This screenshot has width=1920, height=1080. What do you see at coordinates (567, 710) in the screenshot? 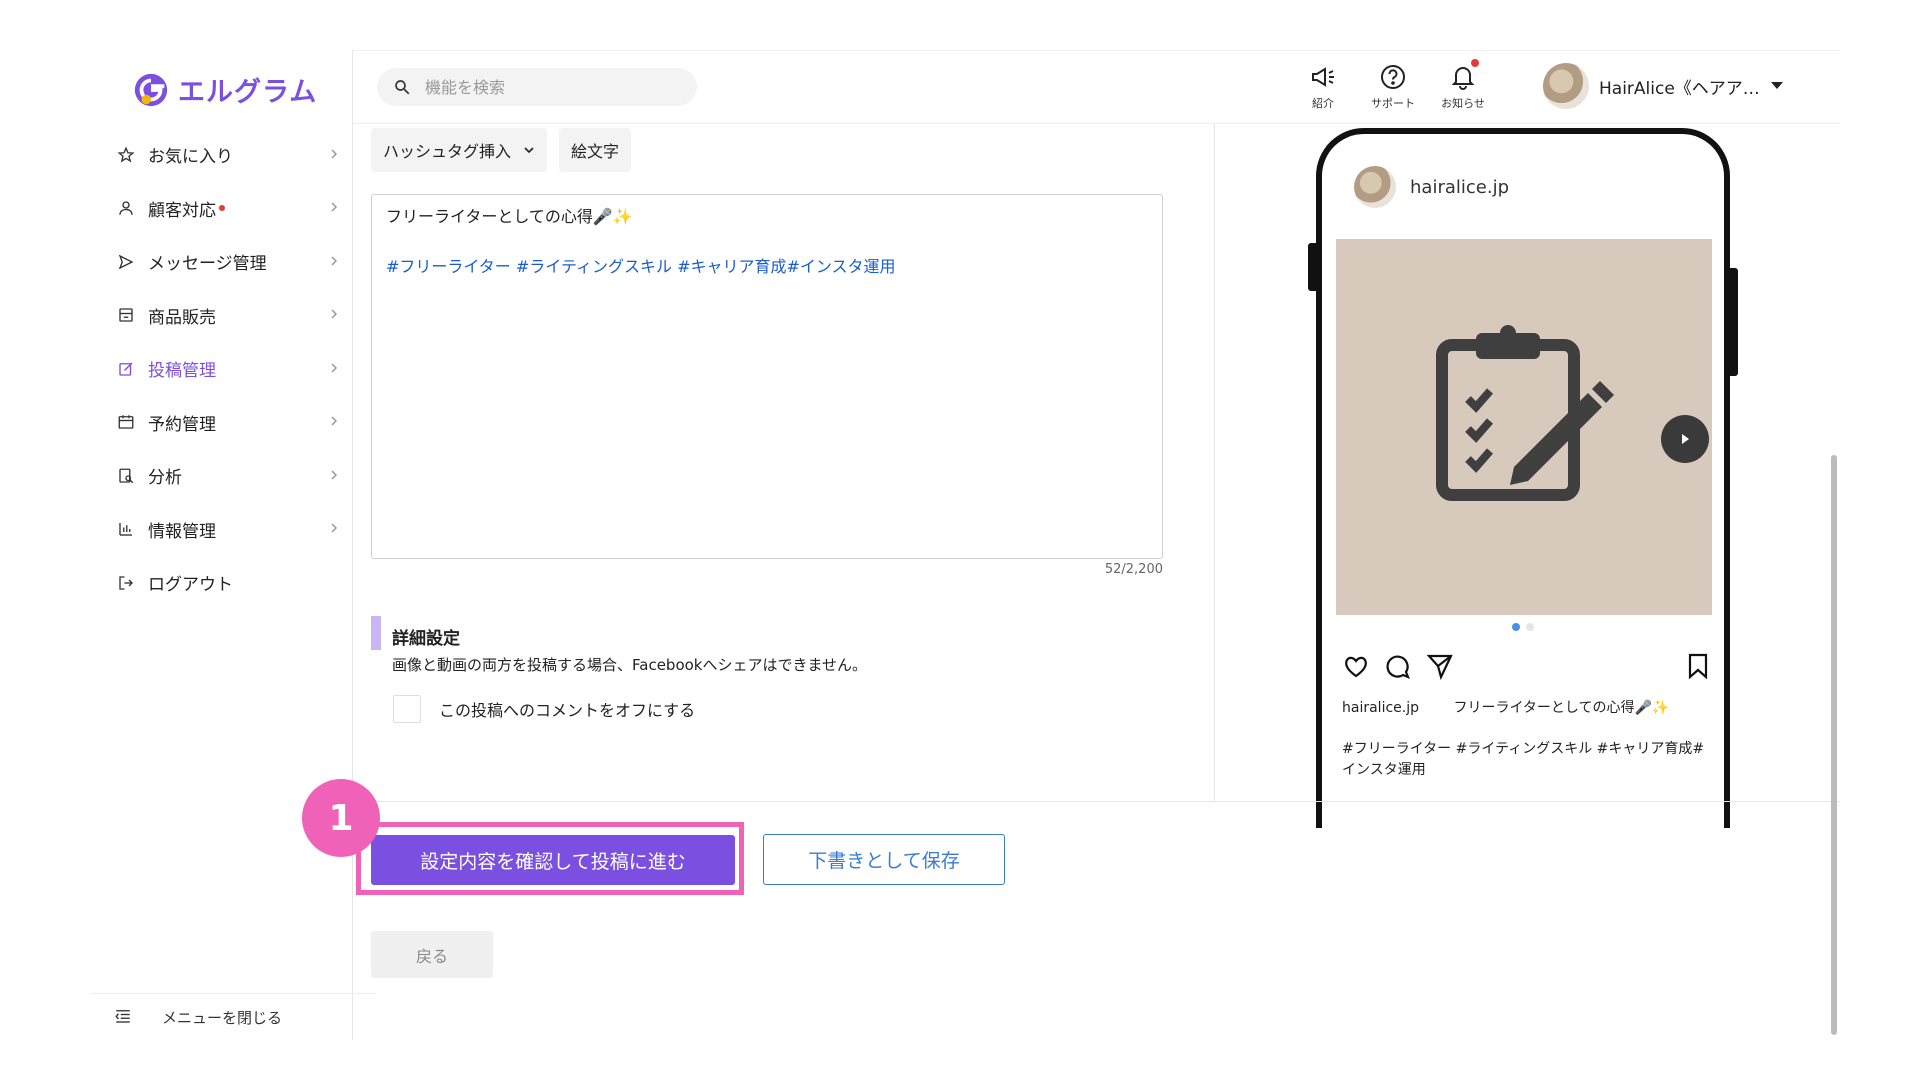
I see `comment-off-label: この投稿へのコメントをオフにする` at bounding box center [567, 710].